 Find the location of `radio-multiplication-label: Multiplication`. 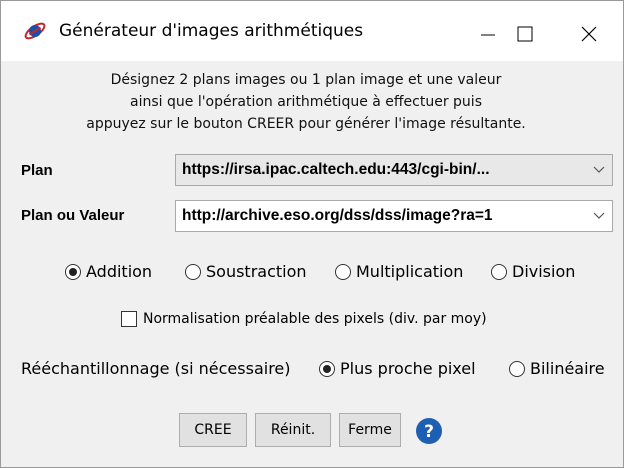

radio-multiplication-label: Multiplication is located at coordinates (410, 271).